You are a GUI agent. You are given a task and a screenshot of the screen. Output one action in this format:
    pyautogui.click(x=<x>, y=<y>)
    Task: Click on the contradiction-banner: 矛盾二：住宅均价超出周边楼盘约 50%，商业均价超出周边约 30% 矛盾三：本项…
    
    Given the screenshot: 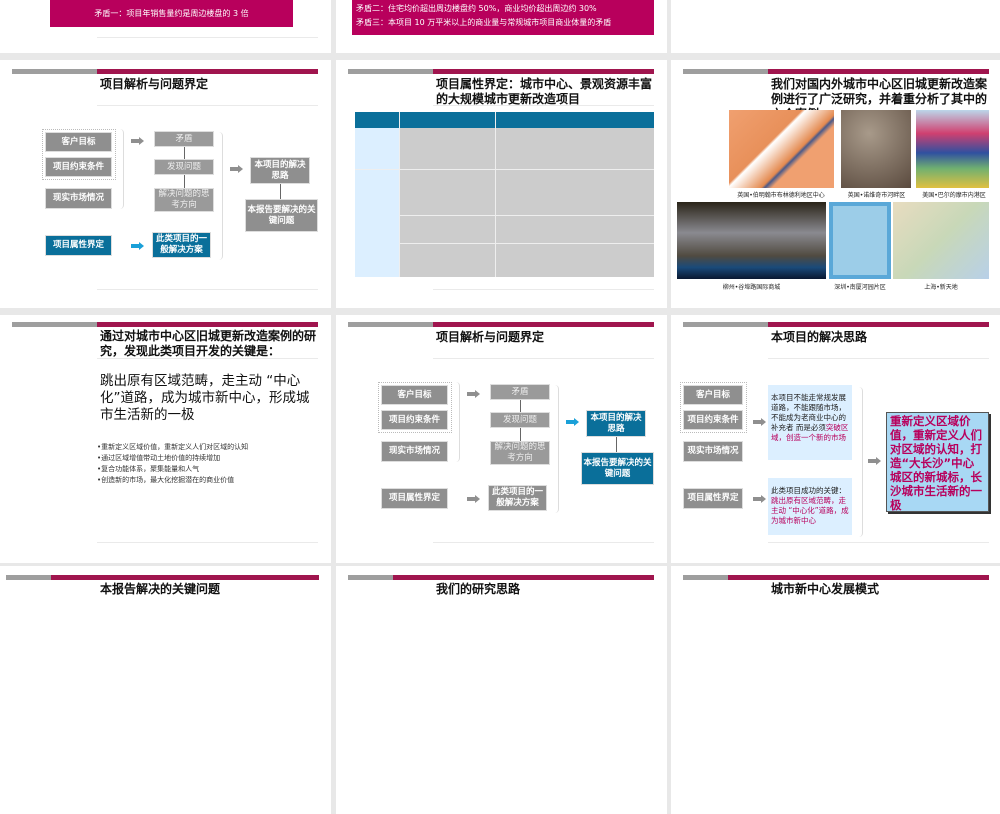 What is the action you would take?
    pyautogui.click(x=503, y=17)
    